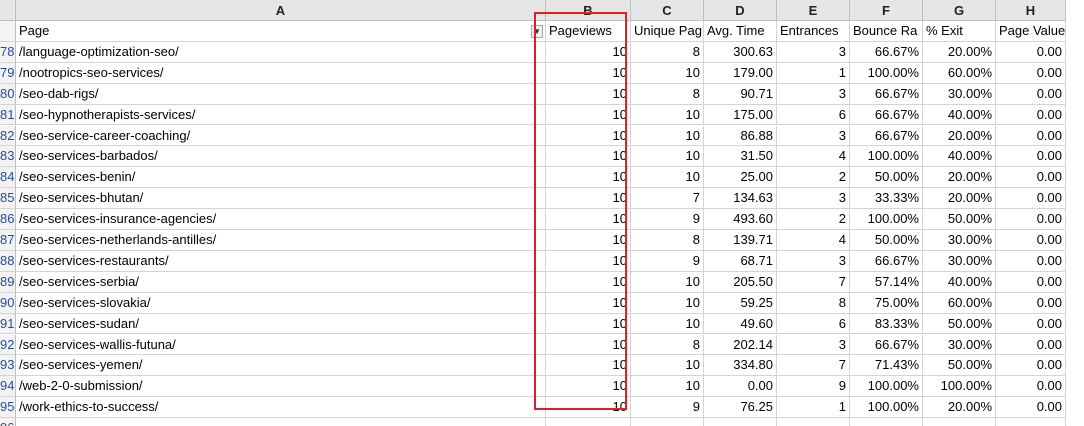  I want to click on header-cell-f: Bounce Ra, so click(886, 31).